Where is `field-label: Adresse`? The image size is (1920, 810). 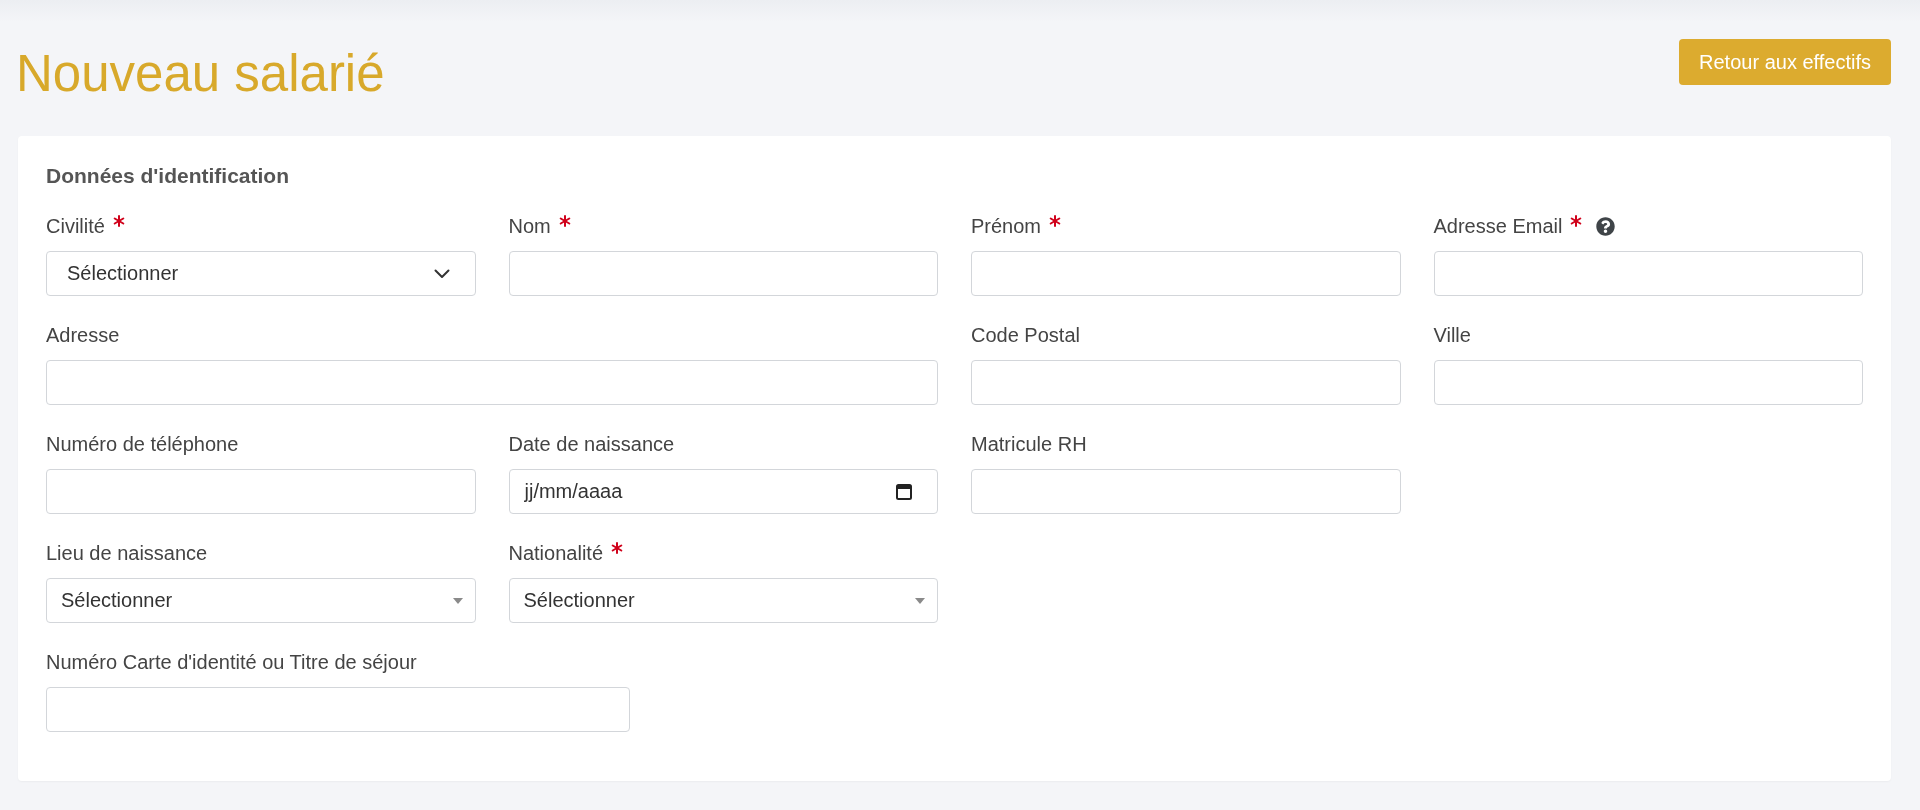
field-label: Adresse is located at coordinates (83, 335).